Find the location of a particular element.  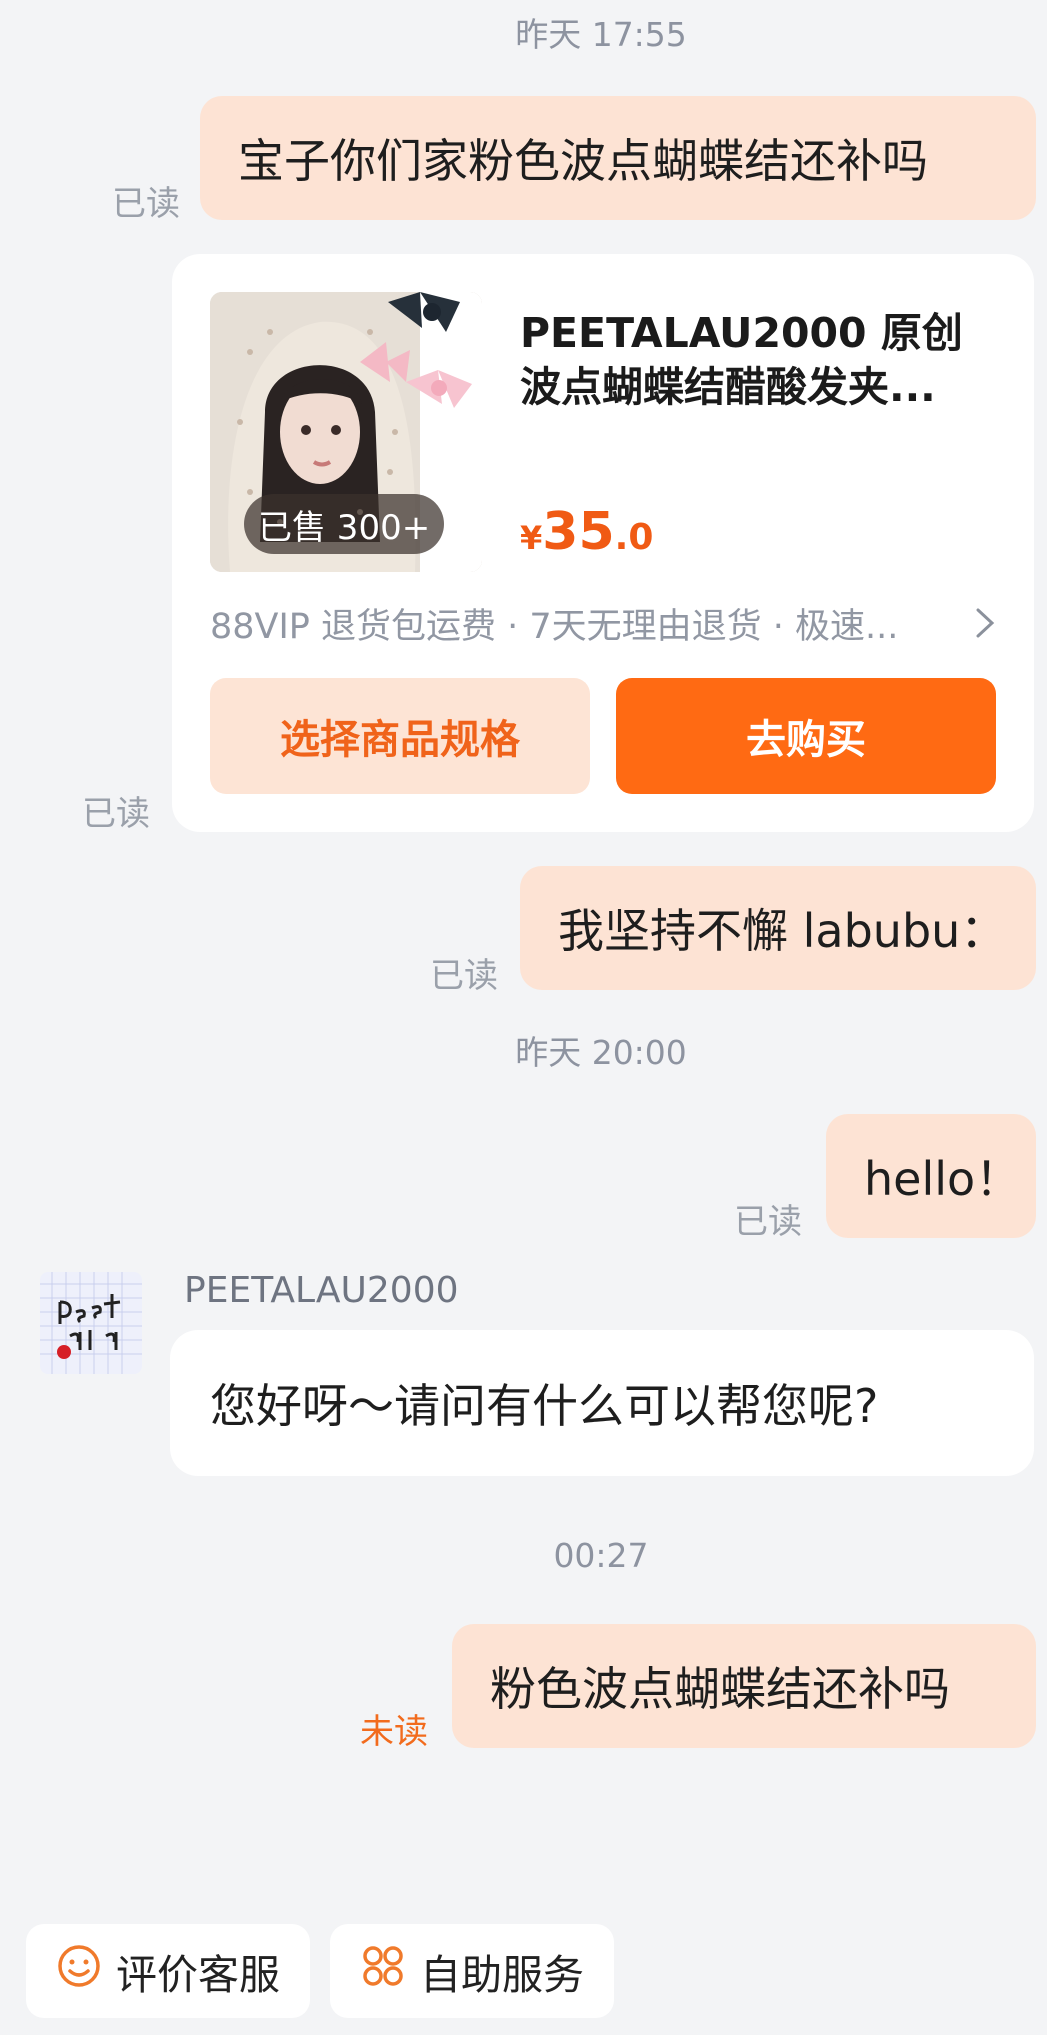

buy-button: 去购买 is located at coordinates (806, 736).